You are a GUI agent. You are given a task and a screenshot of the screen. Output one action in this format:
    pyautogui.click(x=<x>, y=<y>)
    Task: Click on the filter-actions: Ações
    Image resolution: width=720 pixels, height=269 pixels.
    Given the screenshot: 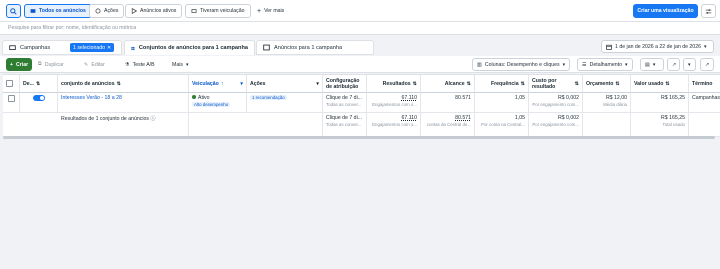 What is the action you would take?
    pyautogui.click(x=107, y=11)
    